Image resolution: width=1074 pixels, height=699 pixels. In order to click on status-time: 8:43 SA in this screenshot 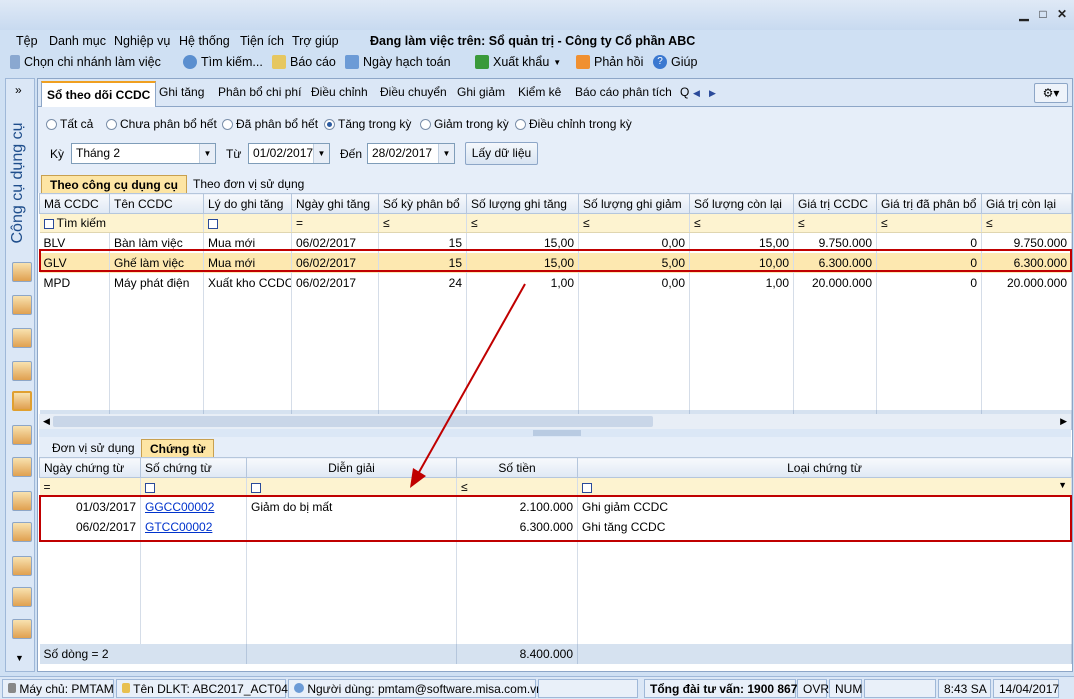, I will do `click(964, 688)`.